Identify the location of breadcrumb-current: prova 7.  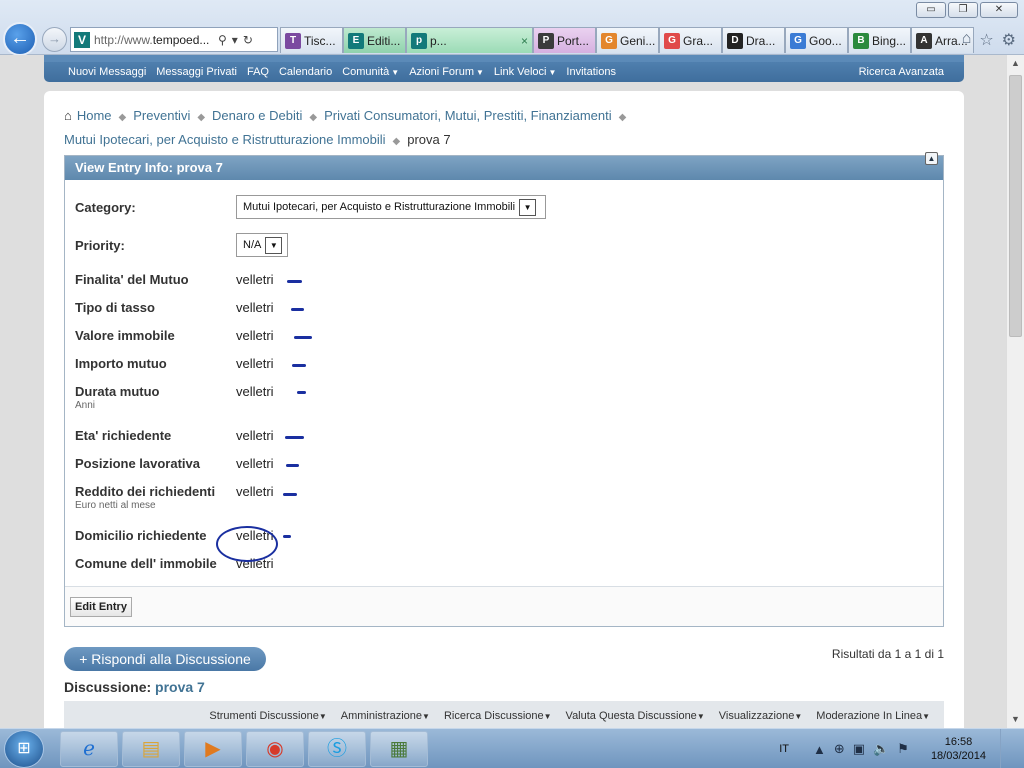
(429, 139).